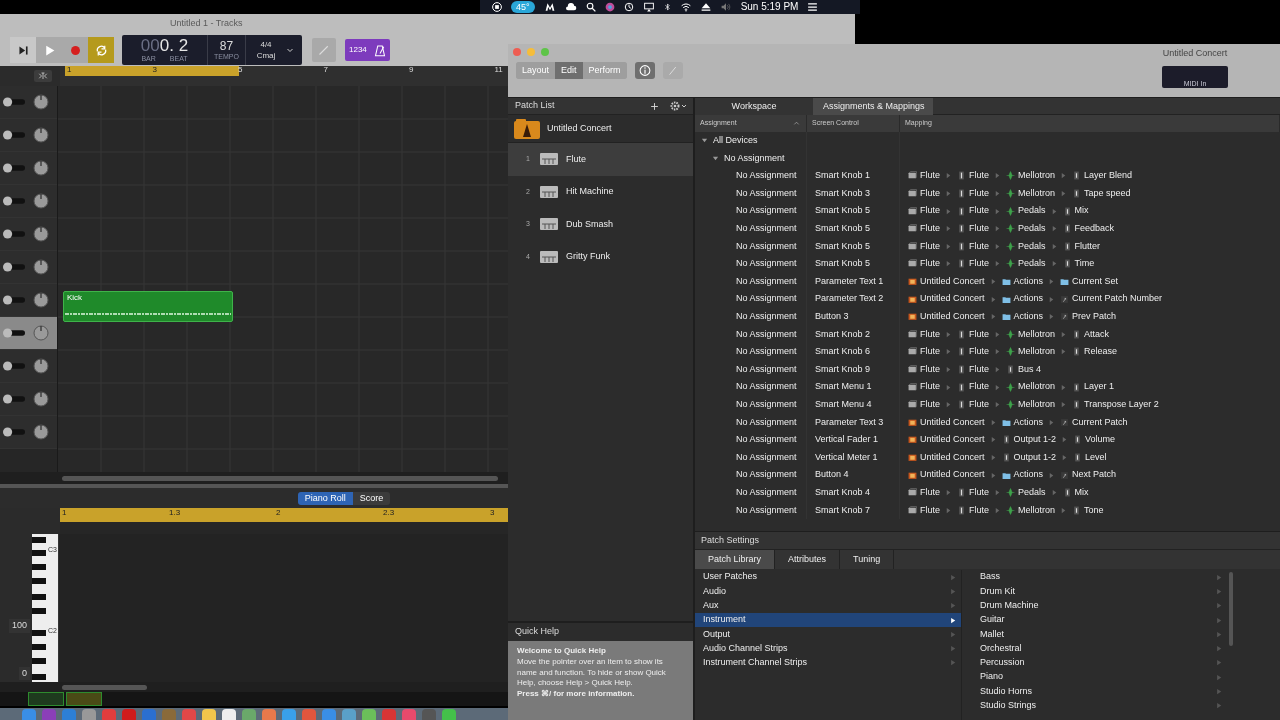 The width and height of the screenshot is (1280, 720). Describe the element at coordinates (685, 7) in the screenshot. I see `wifi-icon` at that location.